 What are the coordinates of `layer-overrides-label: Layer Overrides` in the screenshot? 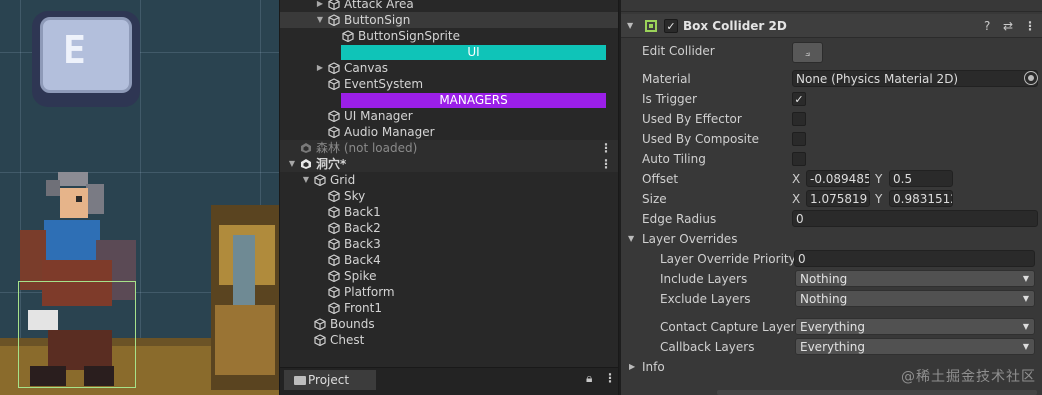 It's located at (689, 239).